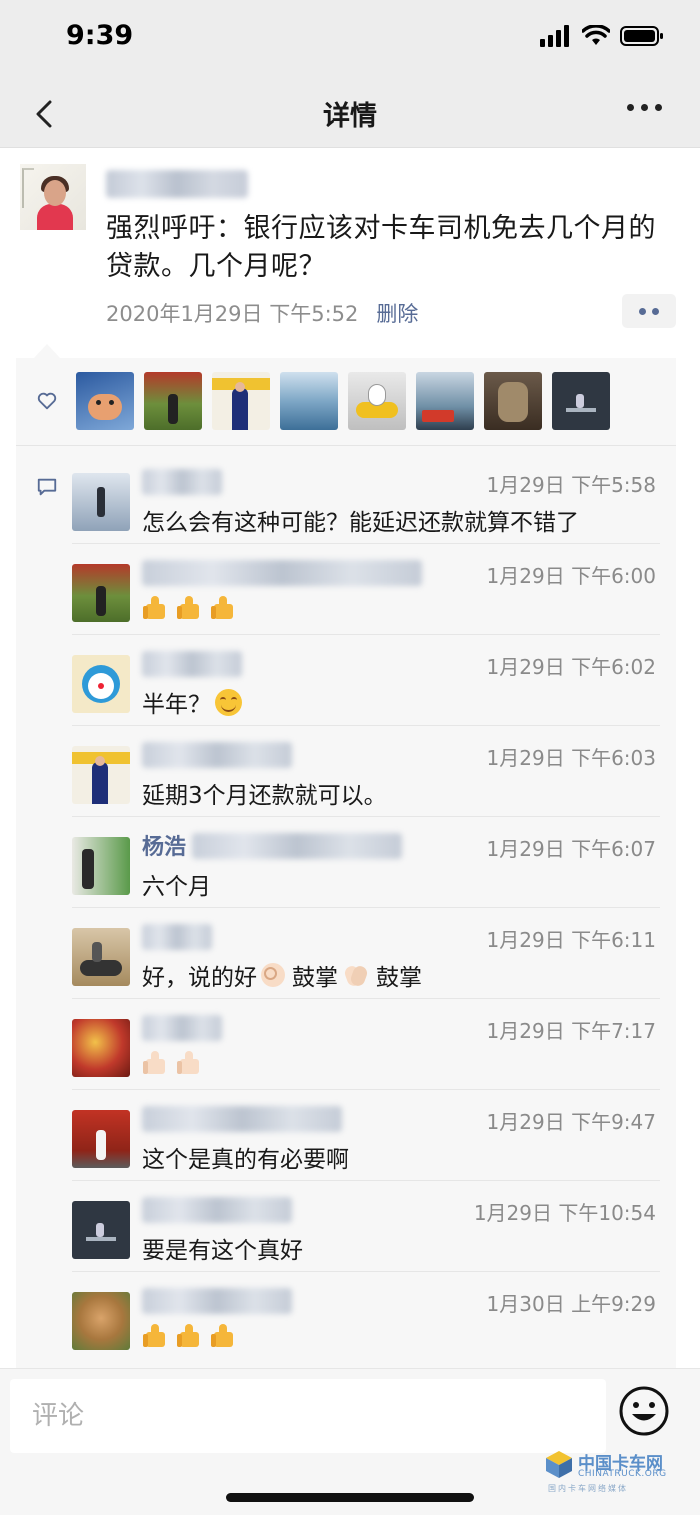 Image resolution: width=700 pixels, height=1515 pixels. I want to click on comment-text-part: 半年？, so click(176, 705).